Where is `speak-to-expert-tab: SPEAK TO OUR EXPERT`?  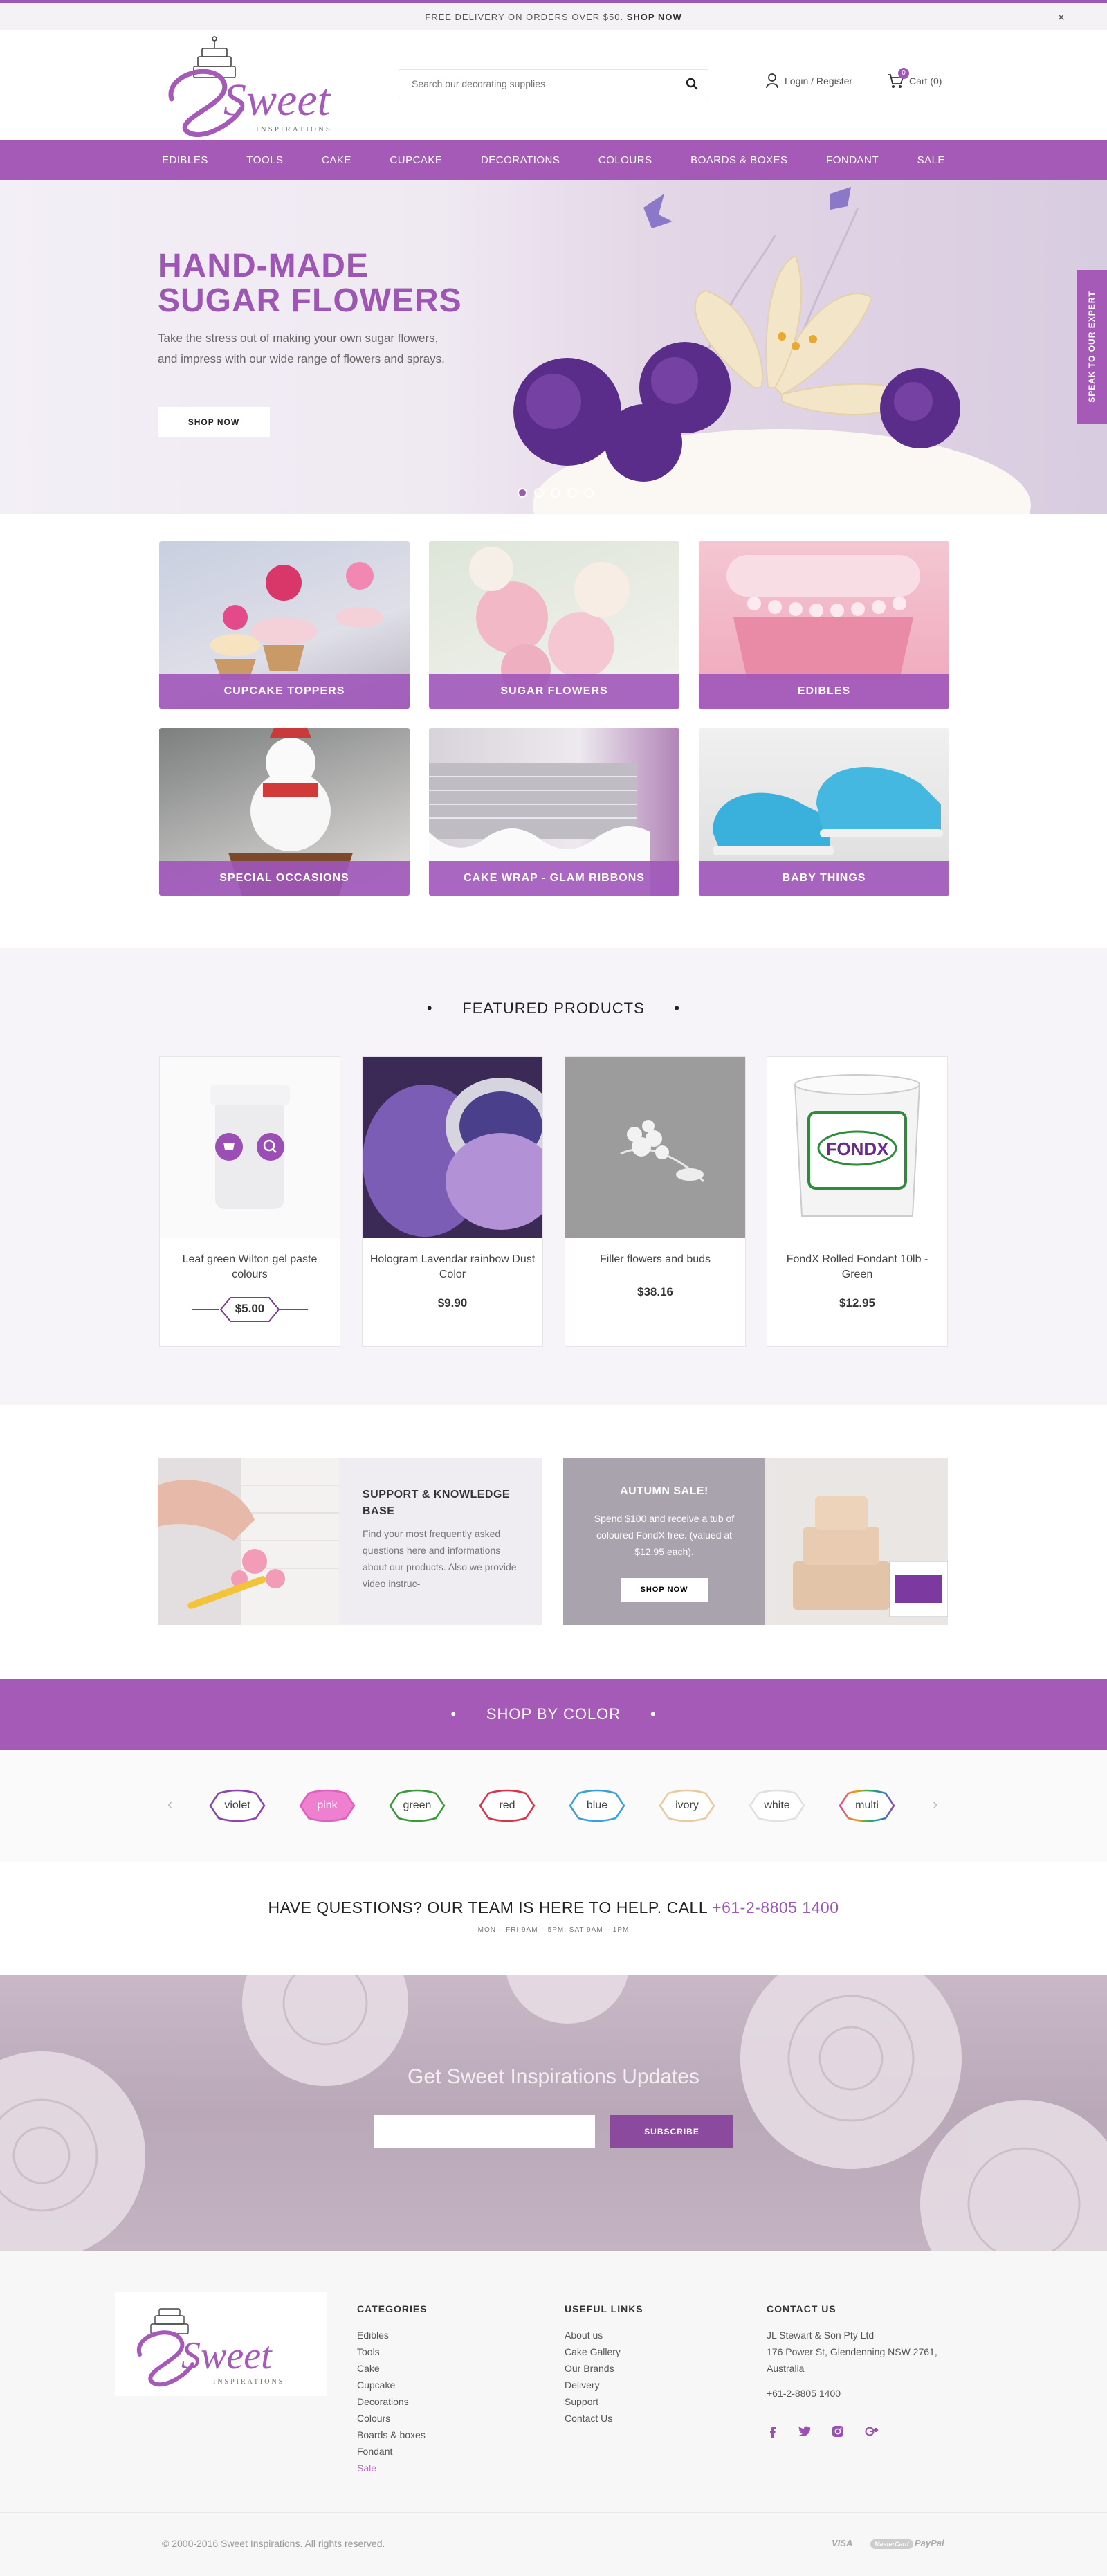
speak-to-expert-tab: SPEAK TO OUR EXPERT is located at coordinates (1092, 347).